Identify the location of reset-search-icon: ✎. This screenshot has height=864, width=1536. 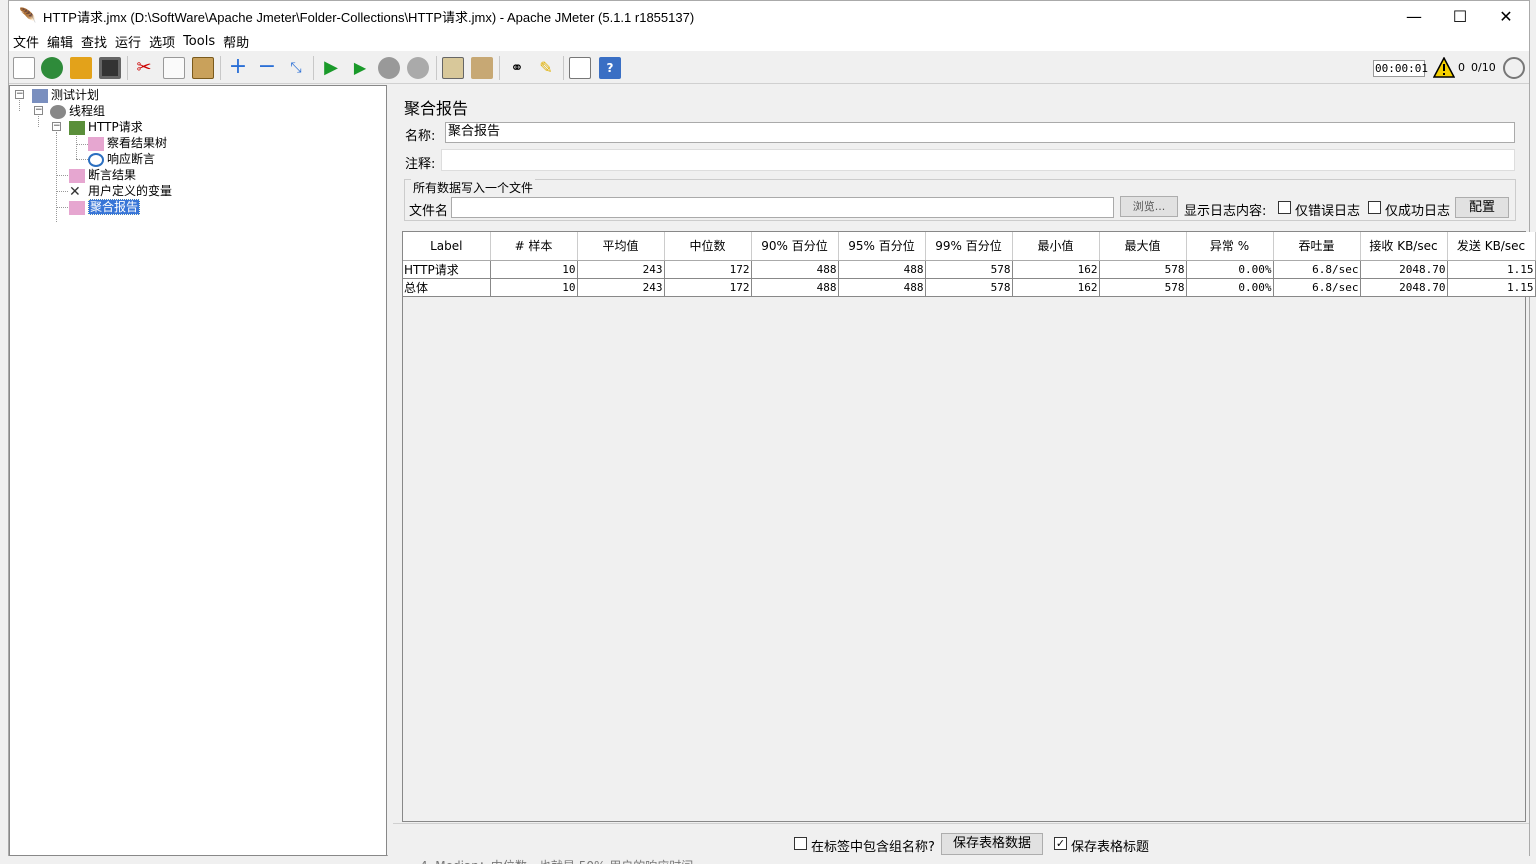
(546, 68).